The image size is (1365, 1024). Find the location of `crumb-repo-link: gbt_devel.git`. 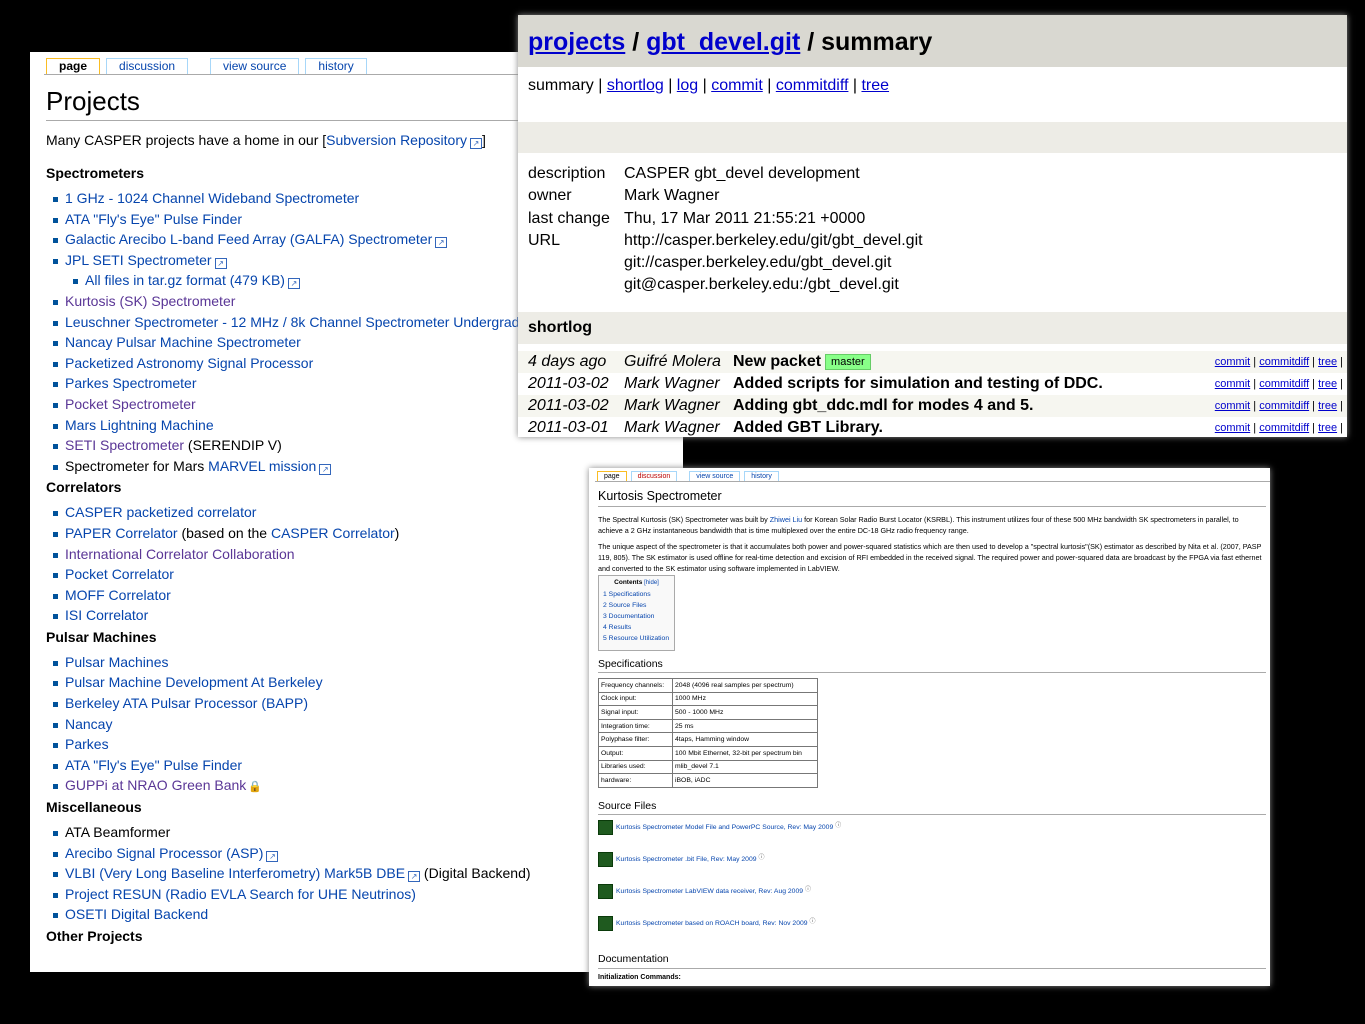

crumb-repo-link: gbt_devel.git is located at coordinates (723, 42).